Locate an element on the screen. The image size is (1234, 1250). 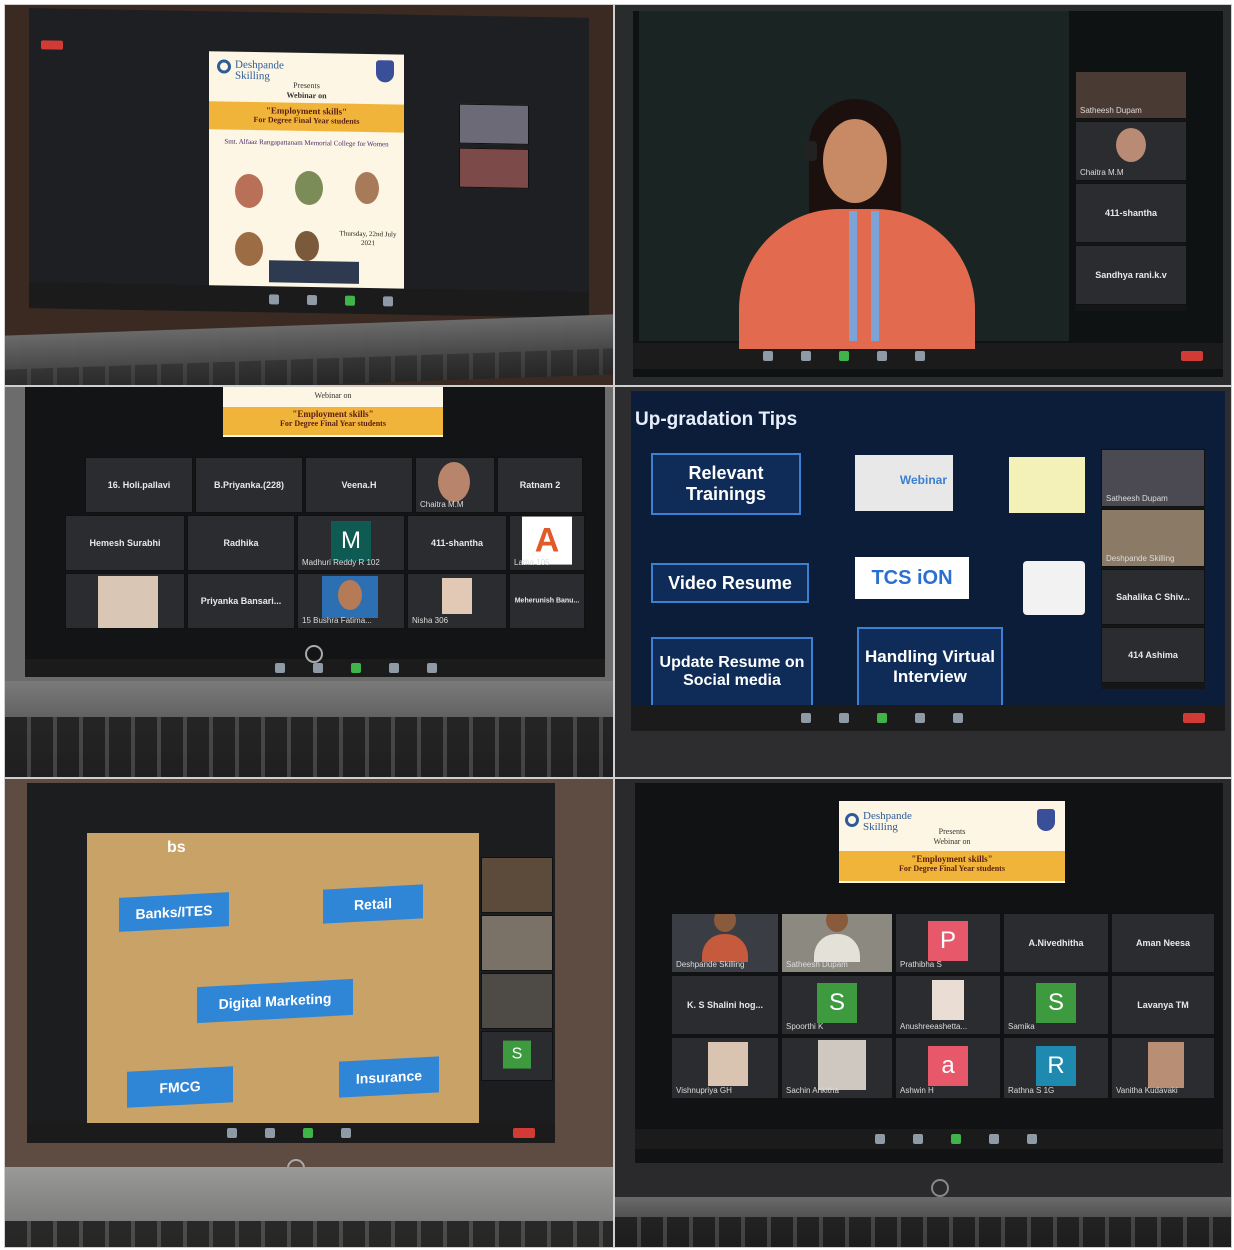
participant-caption: Vishnupriya GH is located at coordinates (704, 1090).